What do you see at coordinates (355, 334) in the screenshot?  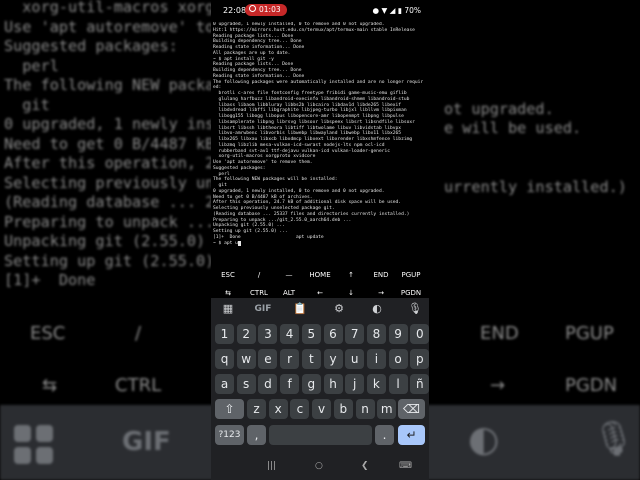 I see `key-7: 7` at bounding box center [355, 334].